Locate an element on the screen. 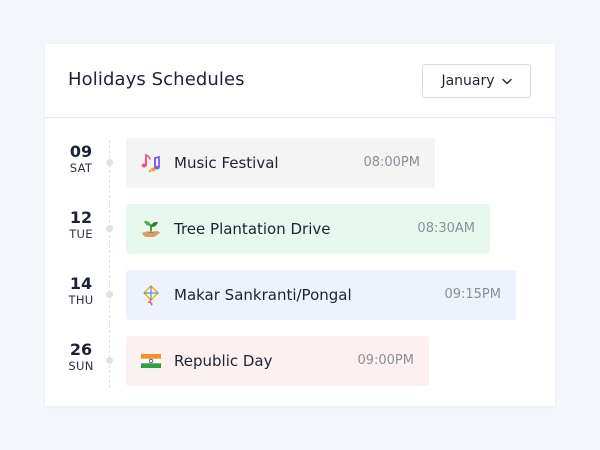 The width and height of the screenshot is (600, 450). event-weekday: THU is located at coordinates (81, 300).